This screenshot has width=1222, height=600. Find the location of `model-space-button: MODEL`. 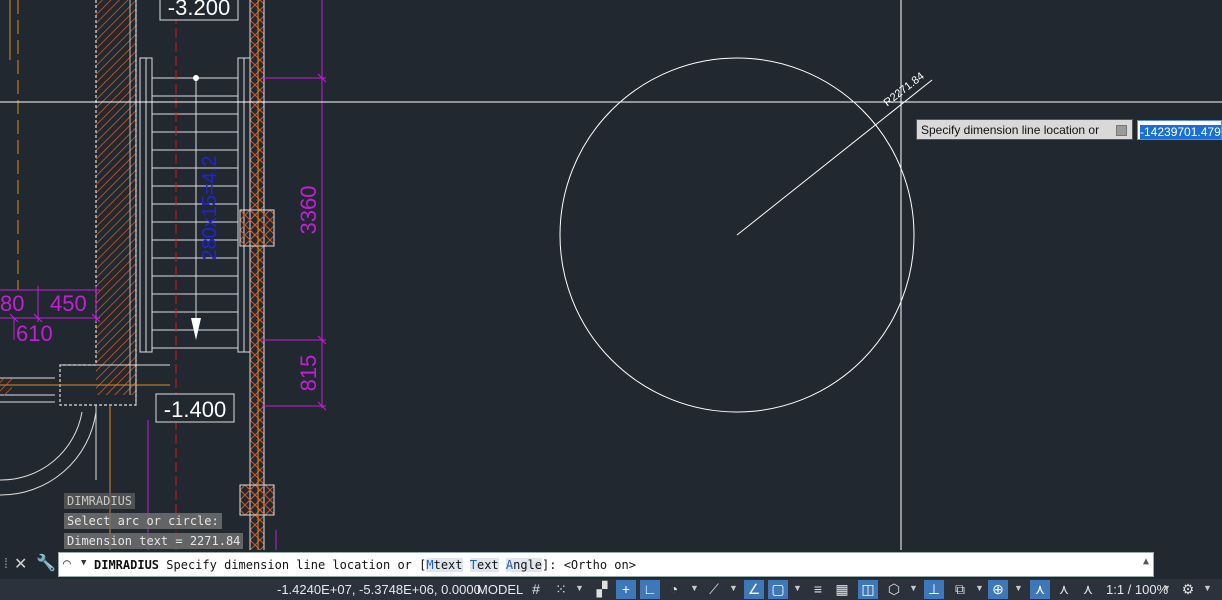

model-space-button: MODEL is located at coordinates (500, 589).